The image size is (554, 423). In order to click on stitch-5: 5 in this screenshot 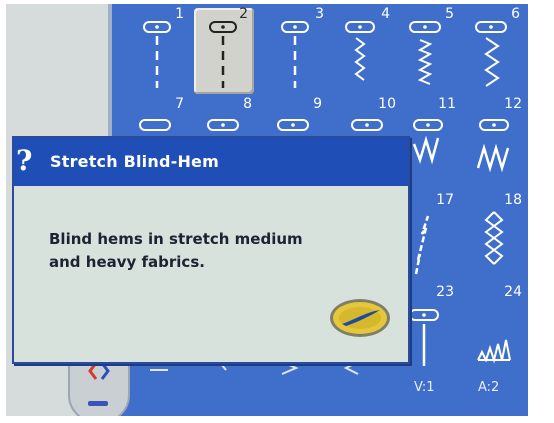, I will do `click(432, 52)`.